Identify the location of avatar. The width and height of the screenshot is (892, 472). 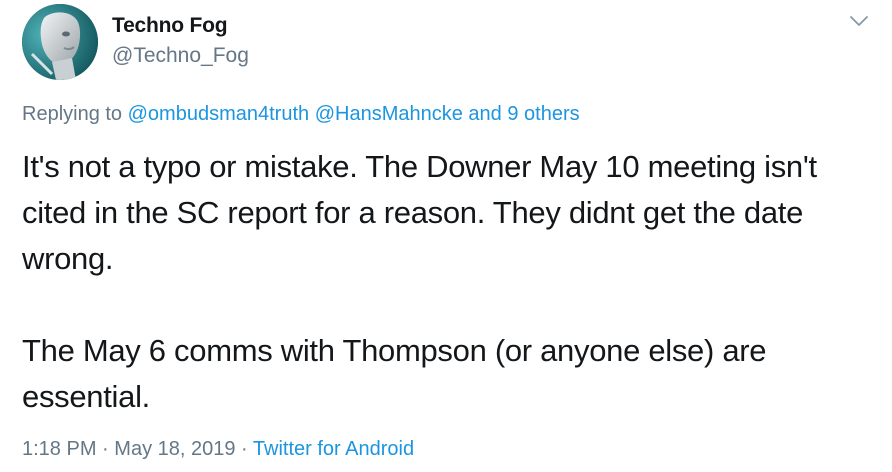
(60, 42).